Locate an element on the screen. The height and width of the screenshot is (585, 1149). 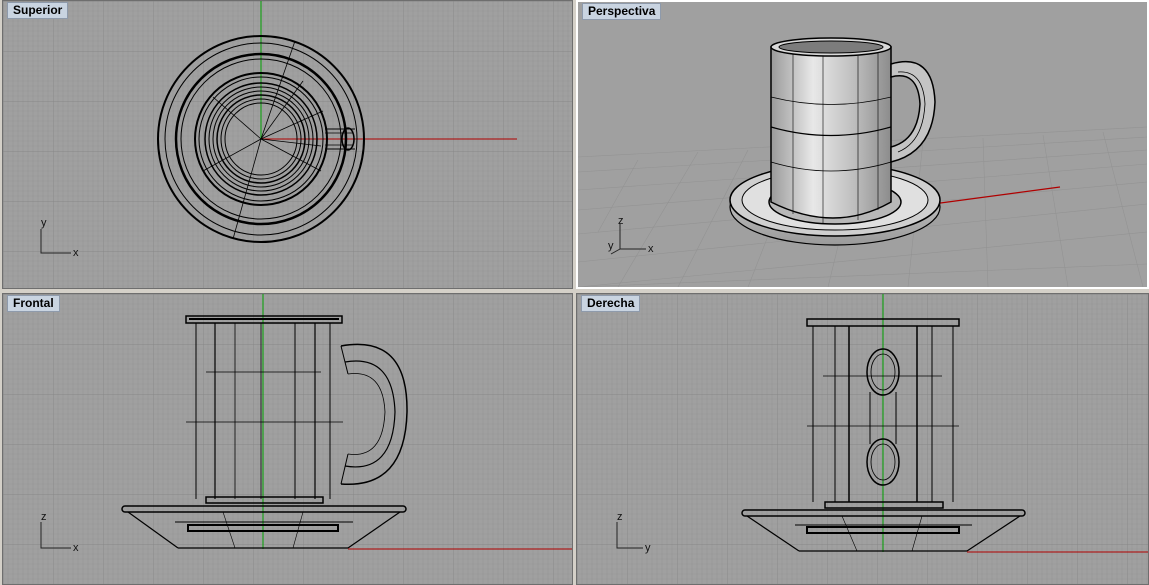
axis-label-h: y is located at coordinates (648, 548).